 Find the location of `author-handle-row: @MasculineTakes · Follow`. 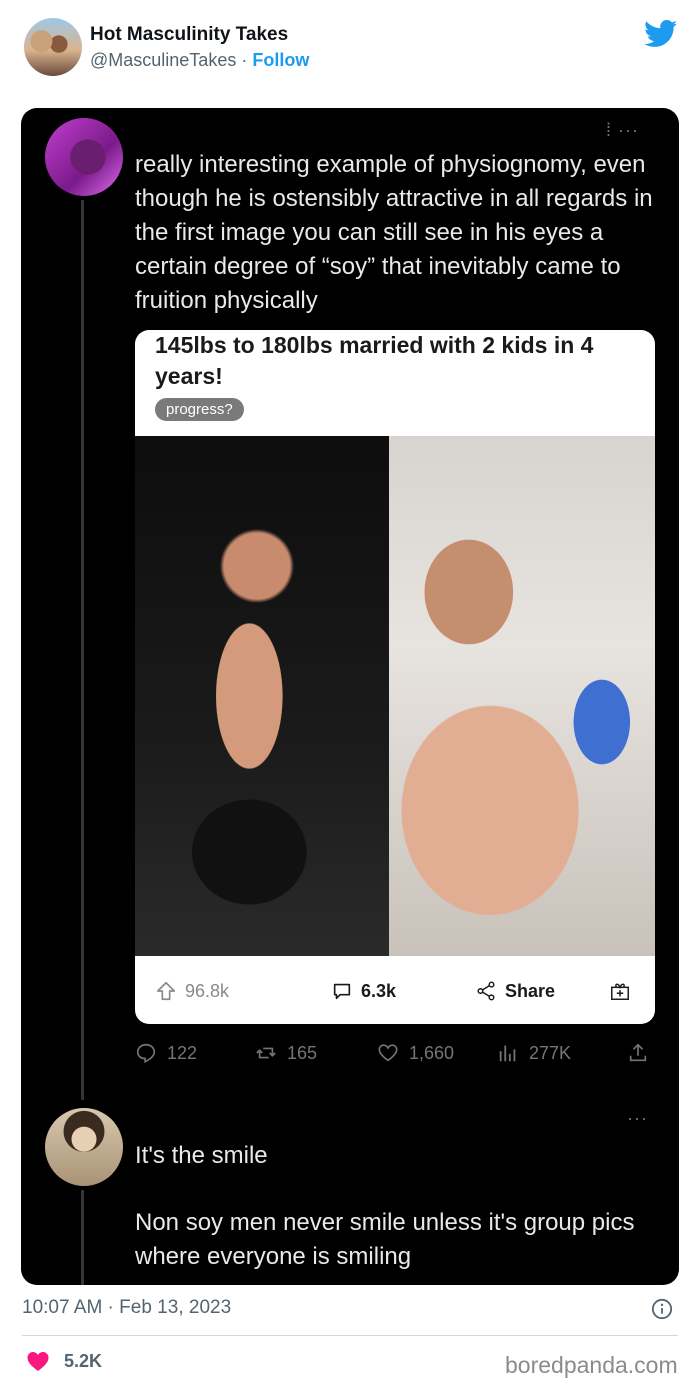

author-handle-row: @MasculineTakes · Follow is located at coordinates (199, 60).